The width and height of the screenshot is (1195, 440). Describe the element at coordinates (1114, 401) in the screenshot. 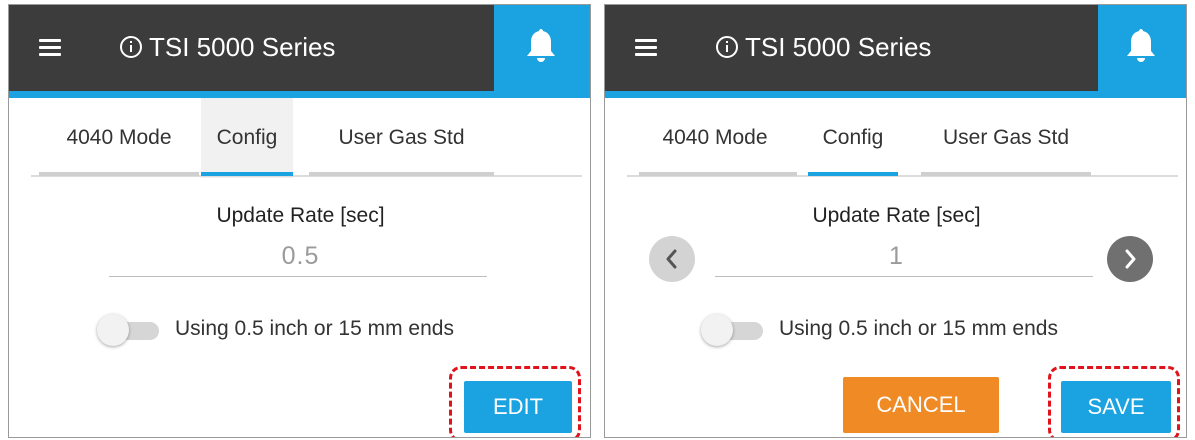

I see `save-button-highlight` at that location.